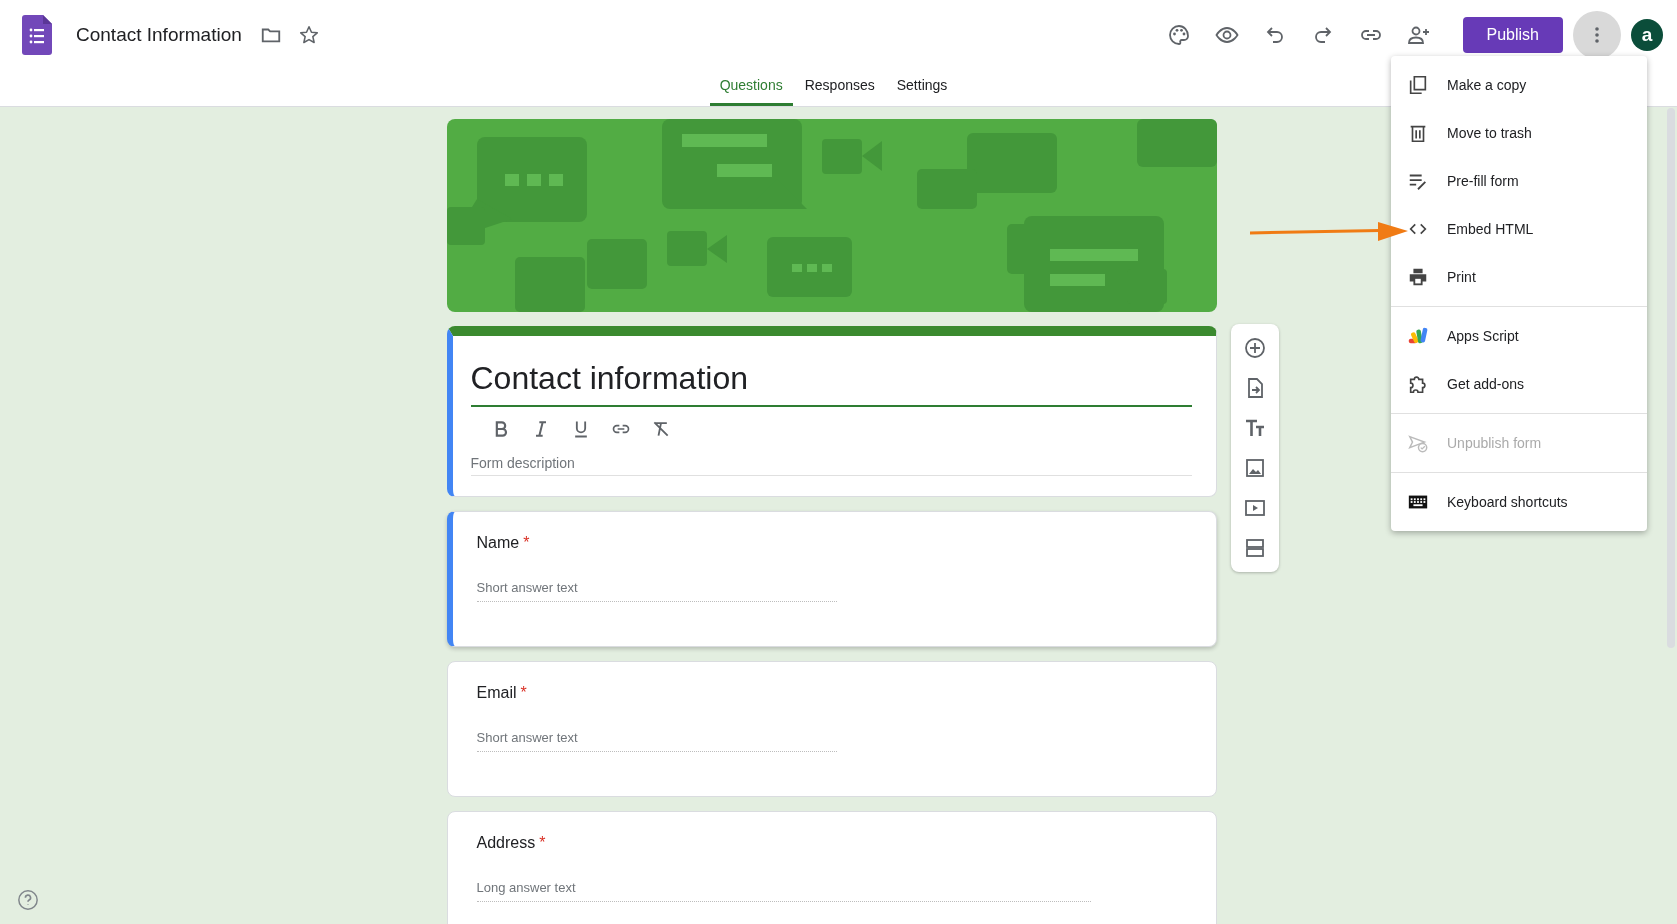 Image resolution: width=1677 pixels, height=924 pixels. Describe the element at coordinates (1178, 34) in the screenshot. I see `palette-icon` at that location.